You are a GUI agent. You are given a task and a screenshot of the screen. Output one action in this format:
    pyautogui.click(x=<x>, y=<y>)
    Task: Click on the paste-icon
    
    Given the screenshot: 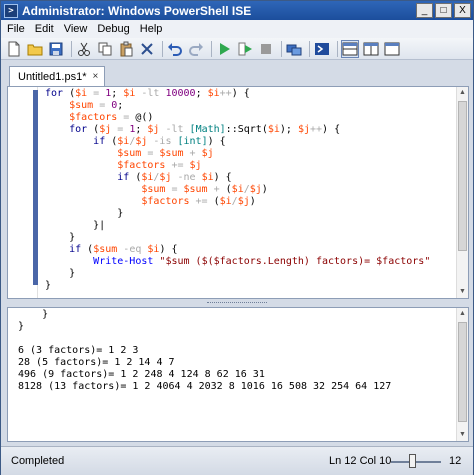 What is the action you would take?
    pyautogui.click(x=126, y=49)
    